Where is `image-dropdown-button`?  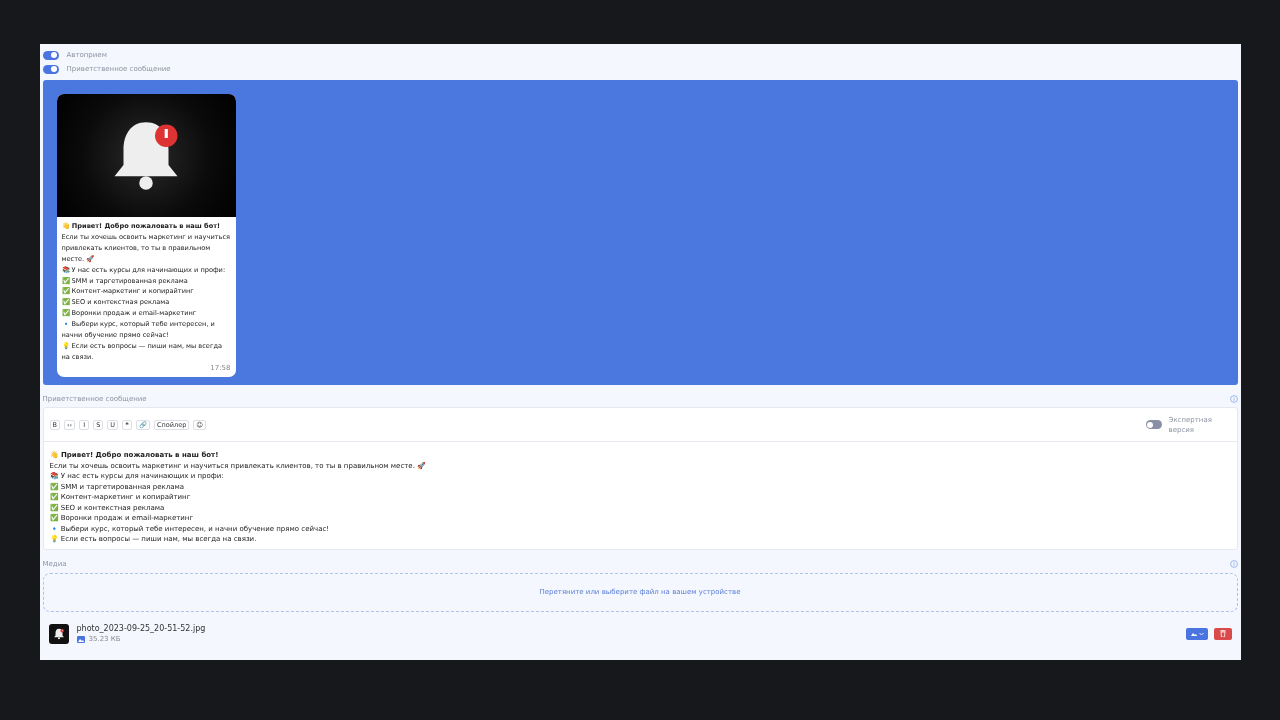 image-dropdown-button is located at coordinates (1196, 633).